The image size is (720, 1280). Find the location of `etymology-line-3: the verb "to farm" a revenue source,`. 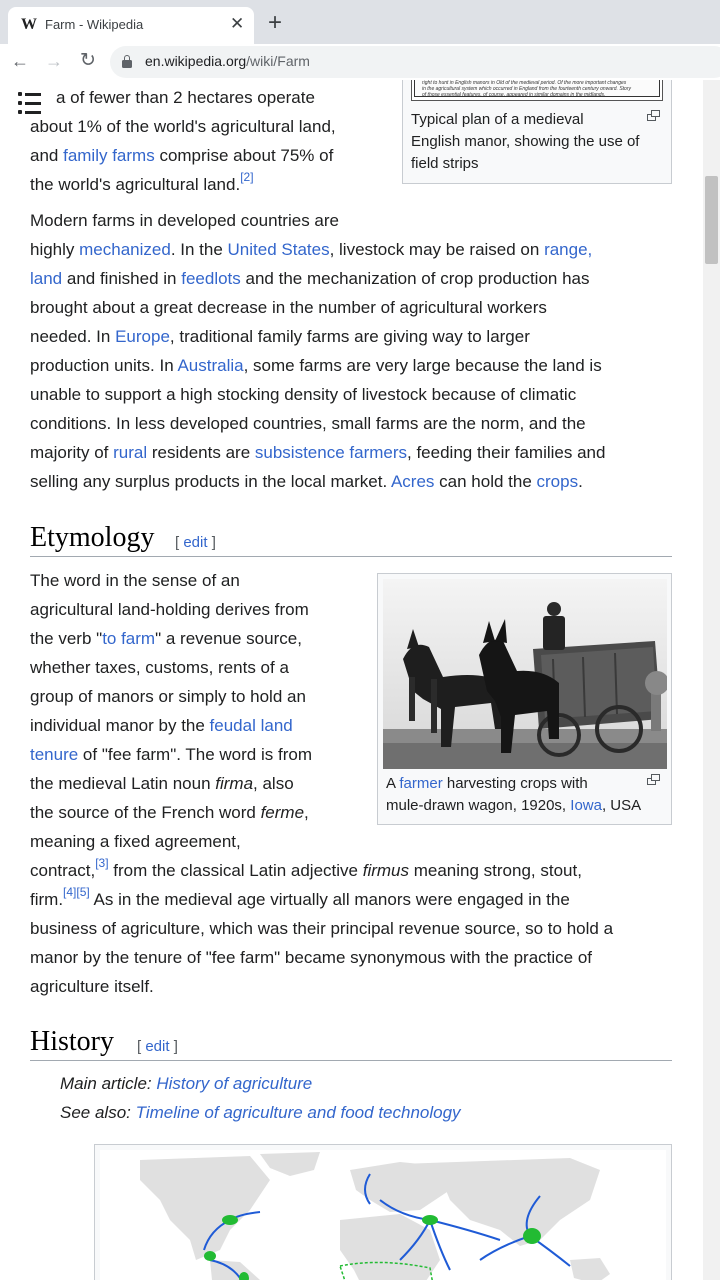

etymology-line-3: the verb "to farm" a revenue source, is located at coordinates (166, 638).